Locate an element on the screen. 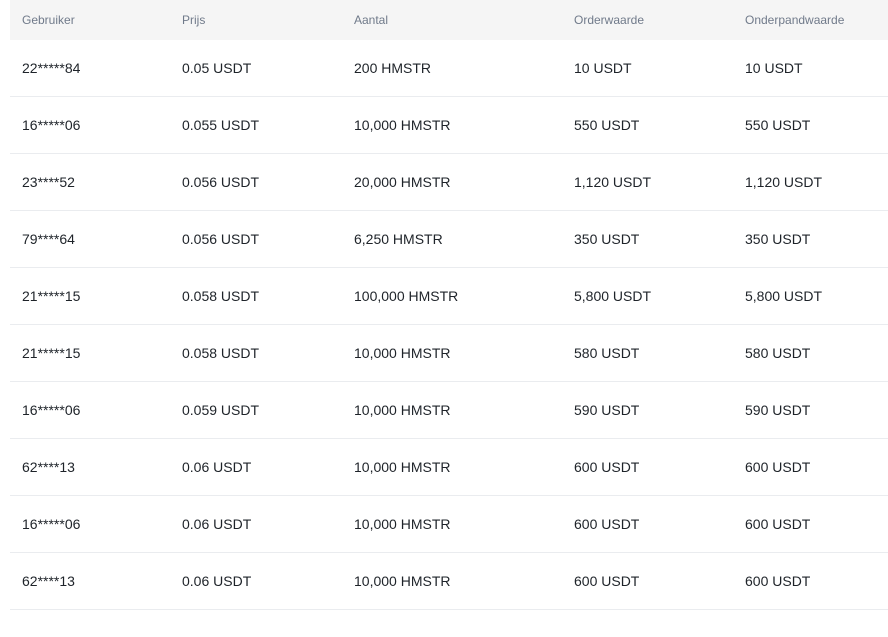 The height and width of the screenshot is (637, 888). header-gebruiker: Gebruiker is located at coordinates (90, 20).